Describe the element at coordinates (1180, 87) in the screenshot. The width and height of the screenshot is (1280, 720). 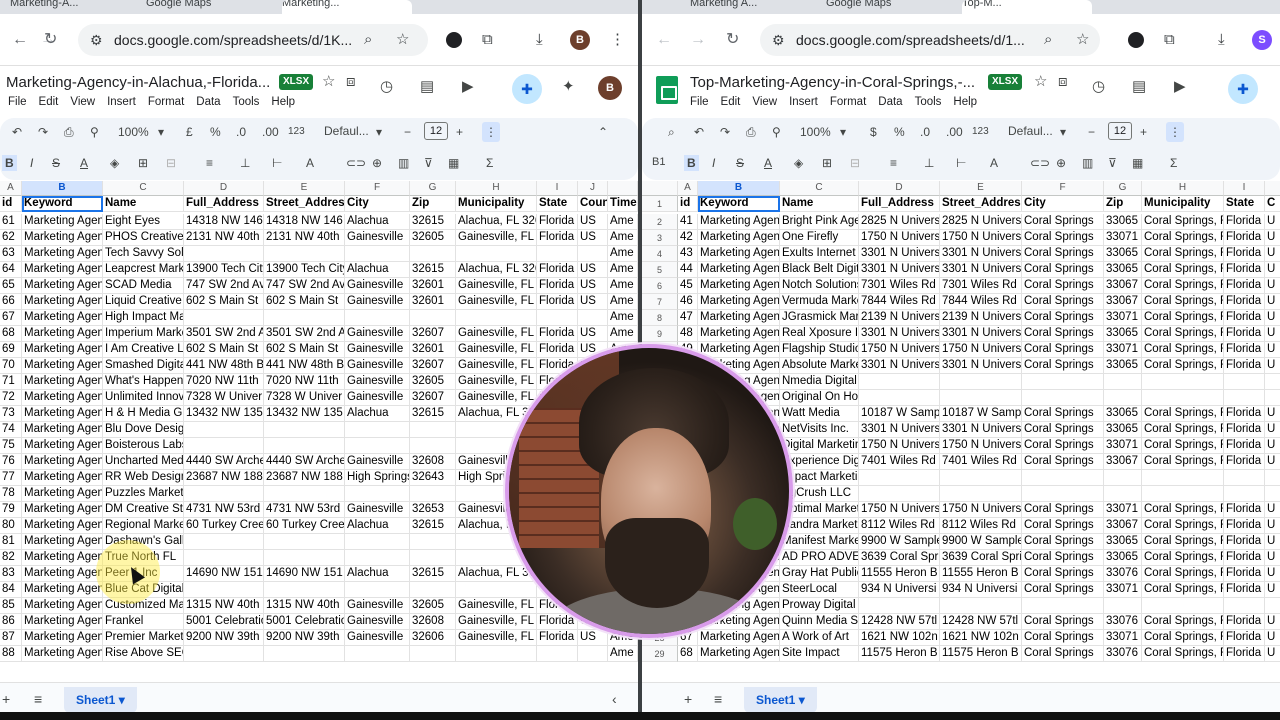
I see `meet-icon: ▶` at that location.